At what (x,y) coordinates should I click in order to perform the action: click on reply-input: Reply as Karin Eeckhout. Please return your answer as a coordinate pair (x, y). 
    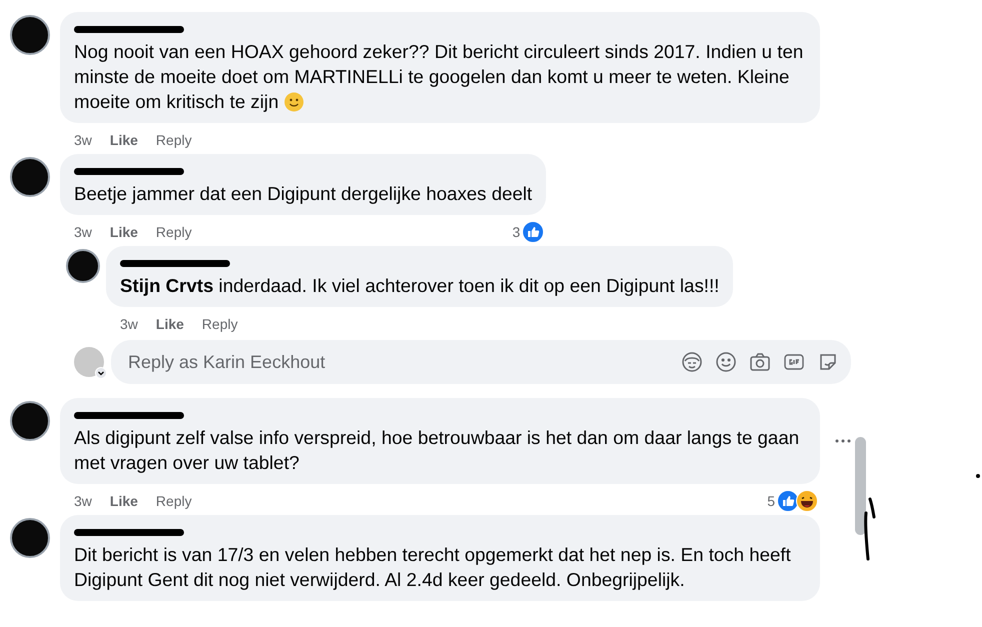
    Looking at the image, I should click on (403, 362).